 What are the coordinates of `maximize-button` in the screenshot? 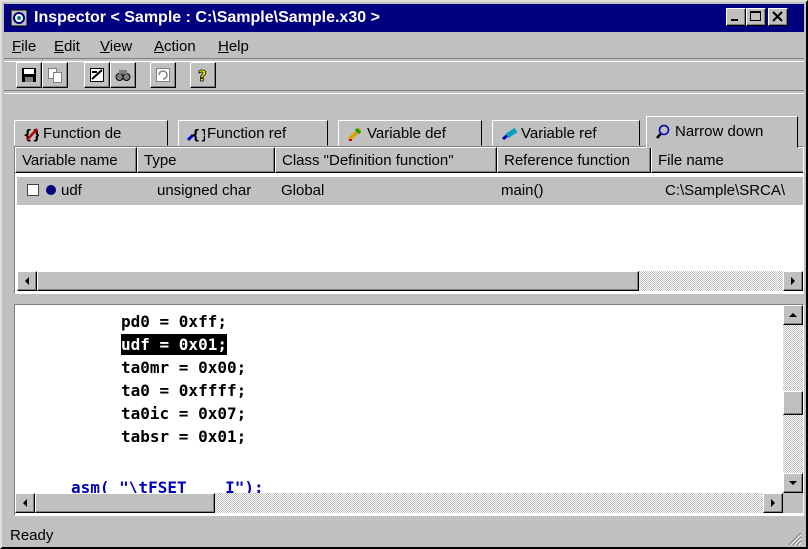 It's located at (756, 17).